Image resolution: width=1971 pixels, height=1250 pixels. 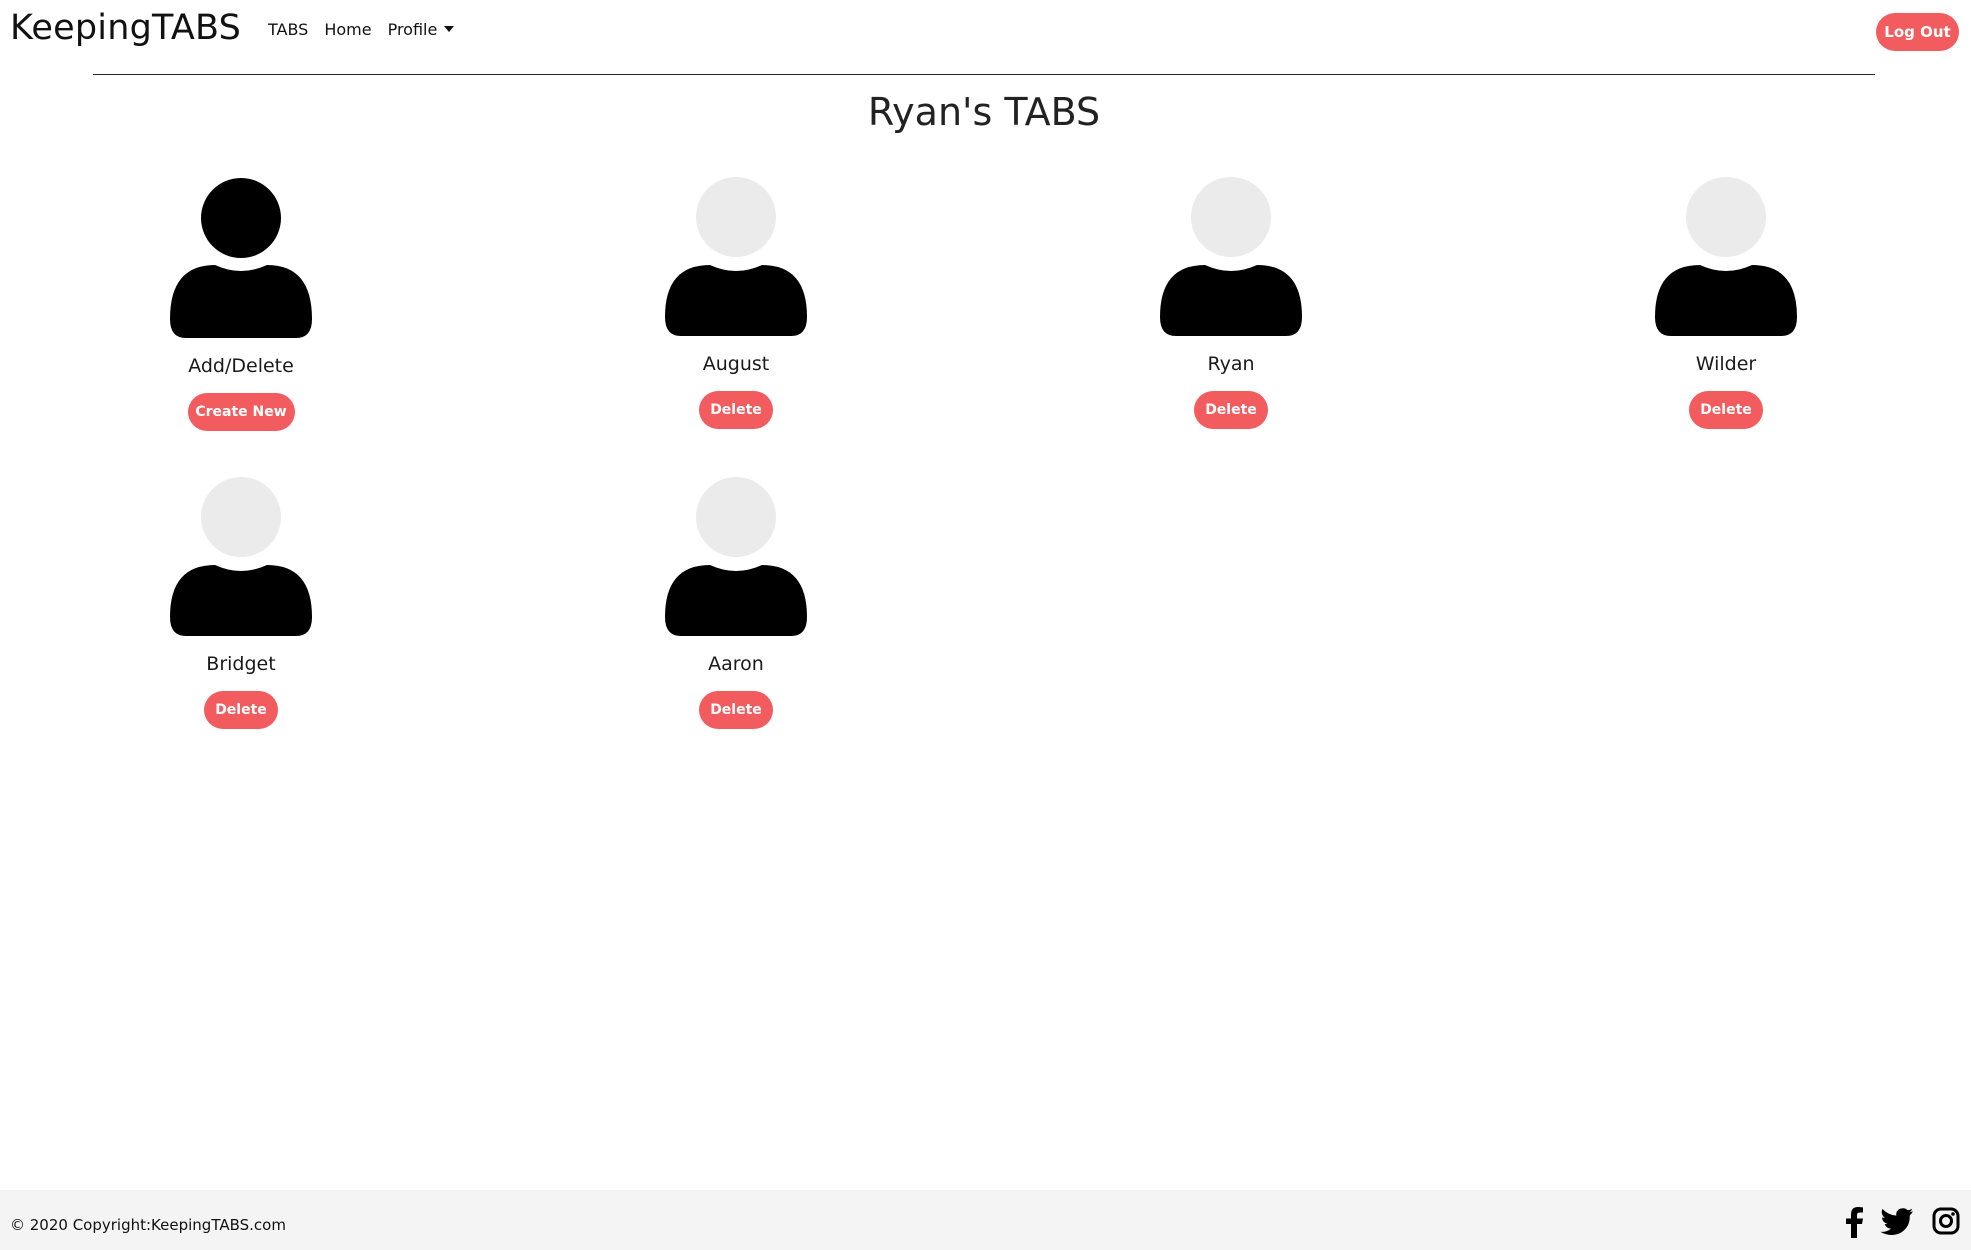 I want to click on footer: © 2020 Copyright:KeepingTABS.com, so click(x=985, y=1220).